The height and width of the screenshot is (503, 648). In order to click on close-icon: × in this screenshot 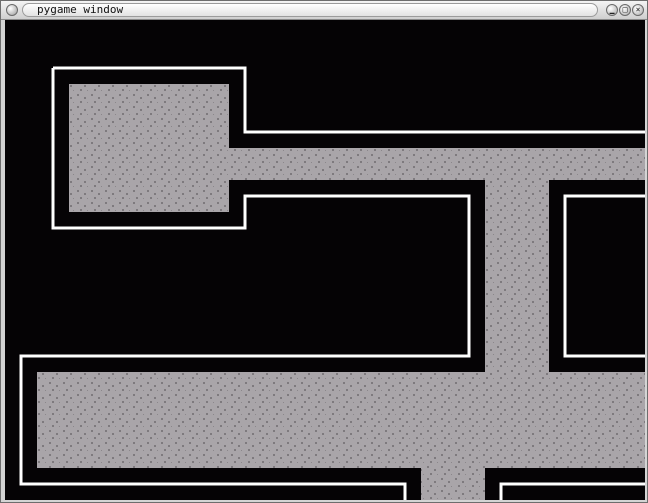, I will do `click(638, 10)`.